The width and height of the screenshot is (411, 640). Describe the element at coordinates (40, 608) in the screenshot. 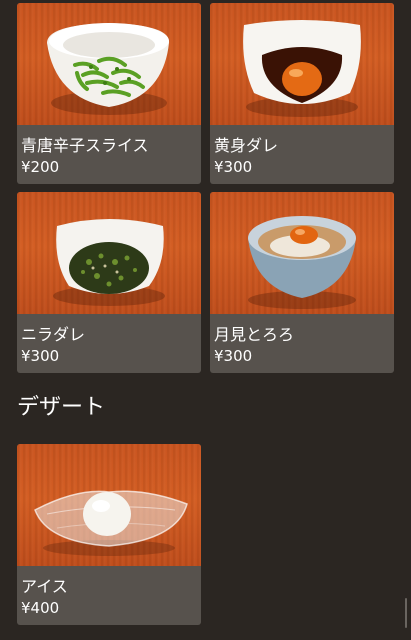

I see `menu-item-price: ¥400` at that location.